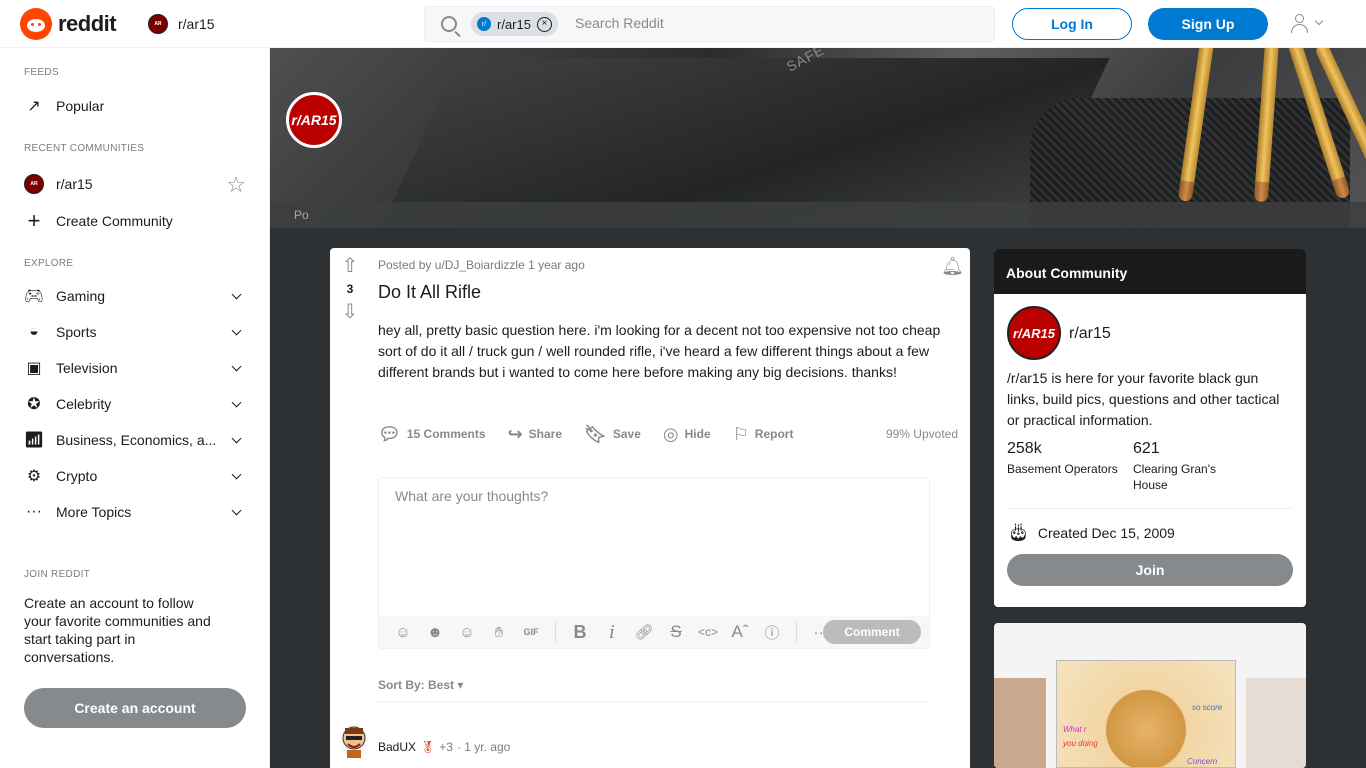  What do you see at coordinates (772, 632) in the screenshot?
I see `spoiler-icon: ⓘ` at bounding box center [772, 632].